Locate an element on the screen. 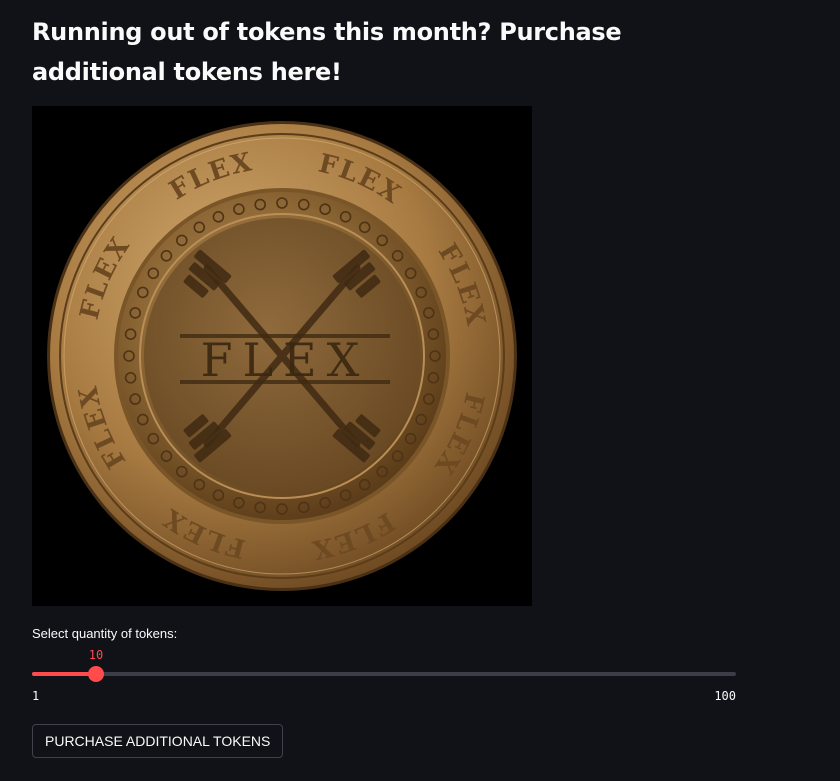 The width and height of the screenshot is (840, 781). slider-fill is located at coordinates (64, 674).